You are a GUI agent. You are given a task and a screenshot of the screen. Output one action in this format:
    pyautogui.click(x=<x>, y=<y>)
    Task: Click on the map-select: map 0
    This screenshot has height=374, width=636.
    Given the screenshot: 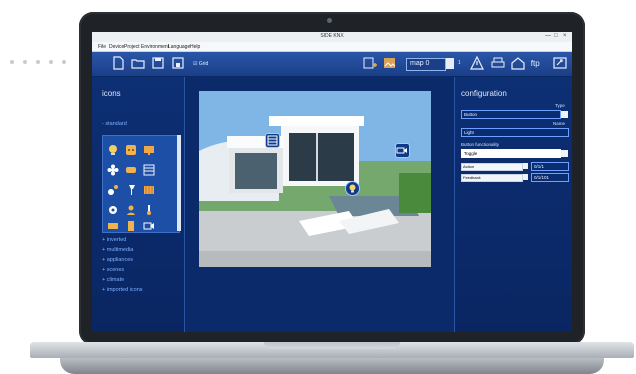 What is the action you would take?
    pyautogui.click(x=426, y=64)
    